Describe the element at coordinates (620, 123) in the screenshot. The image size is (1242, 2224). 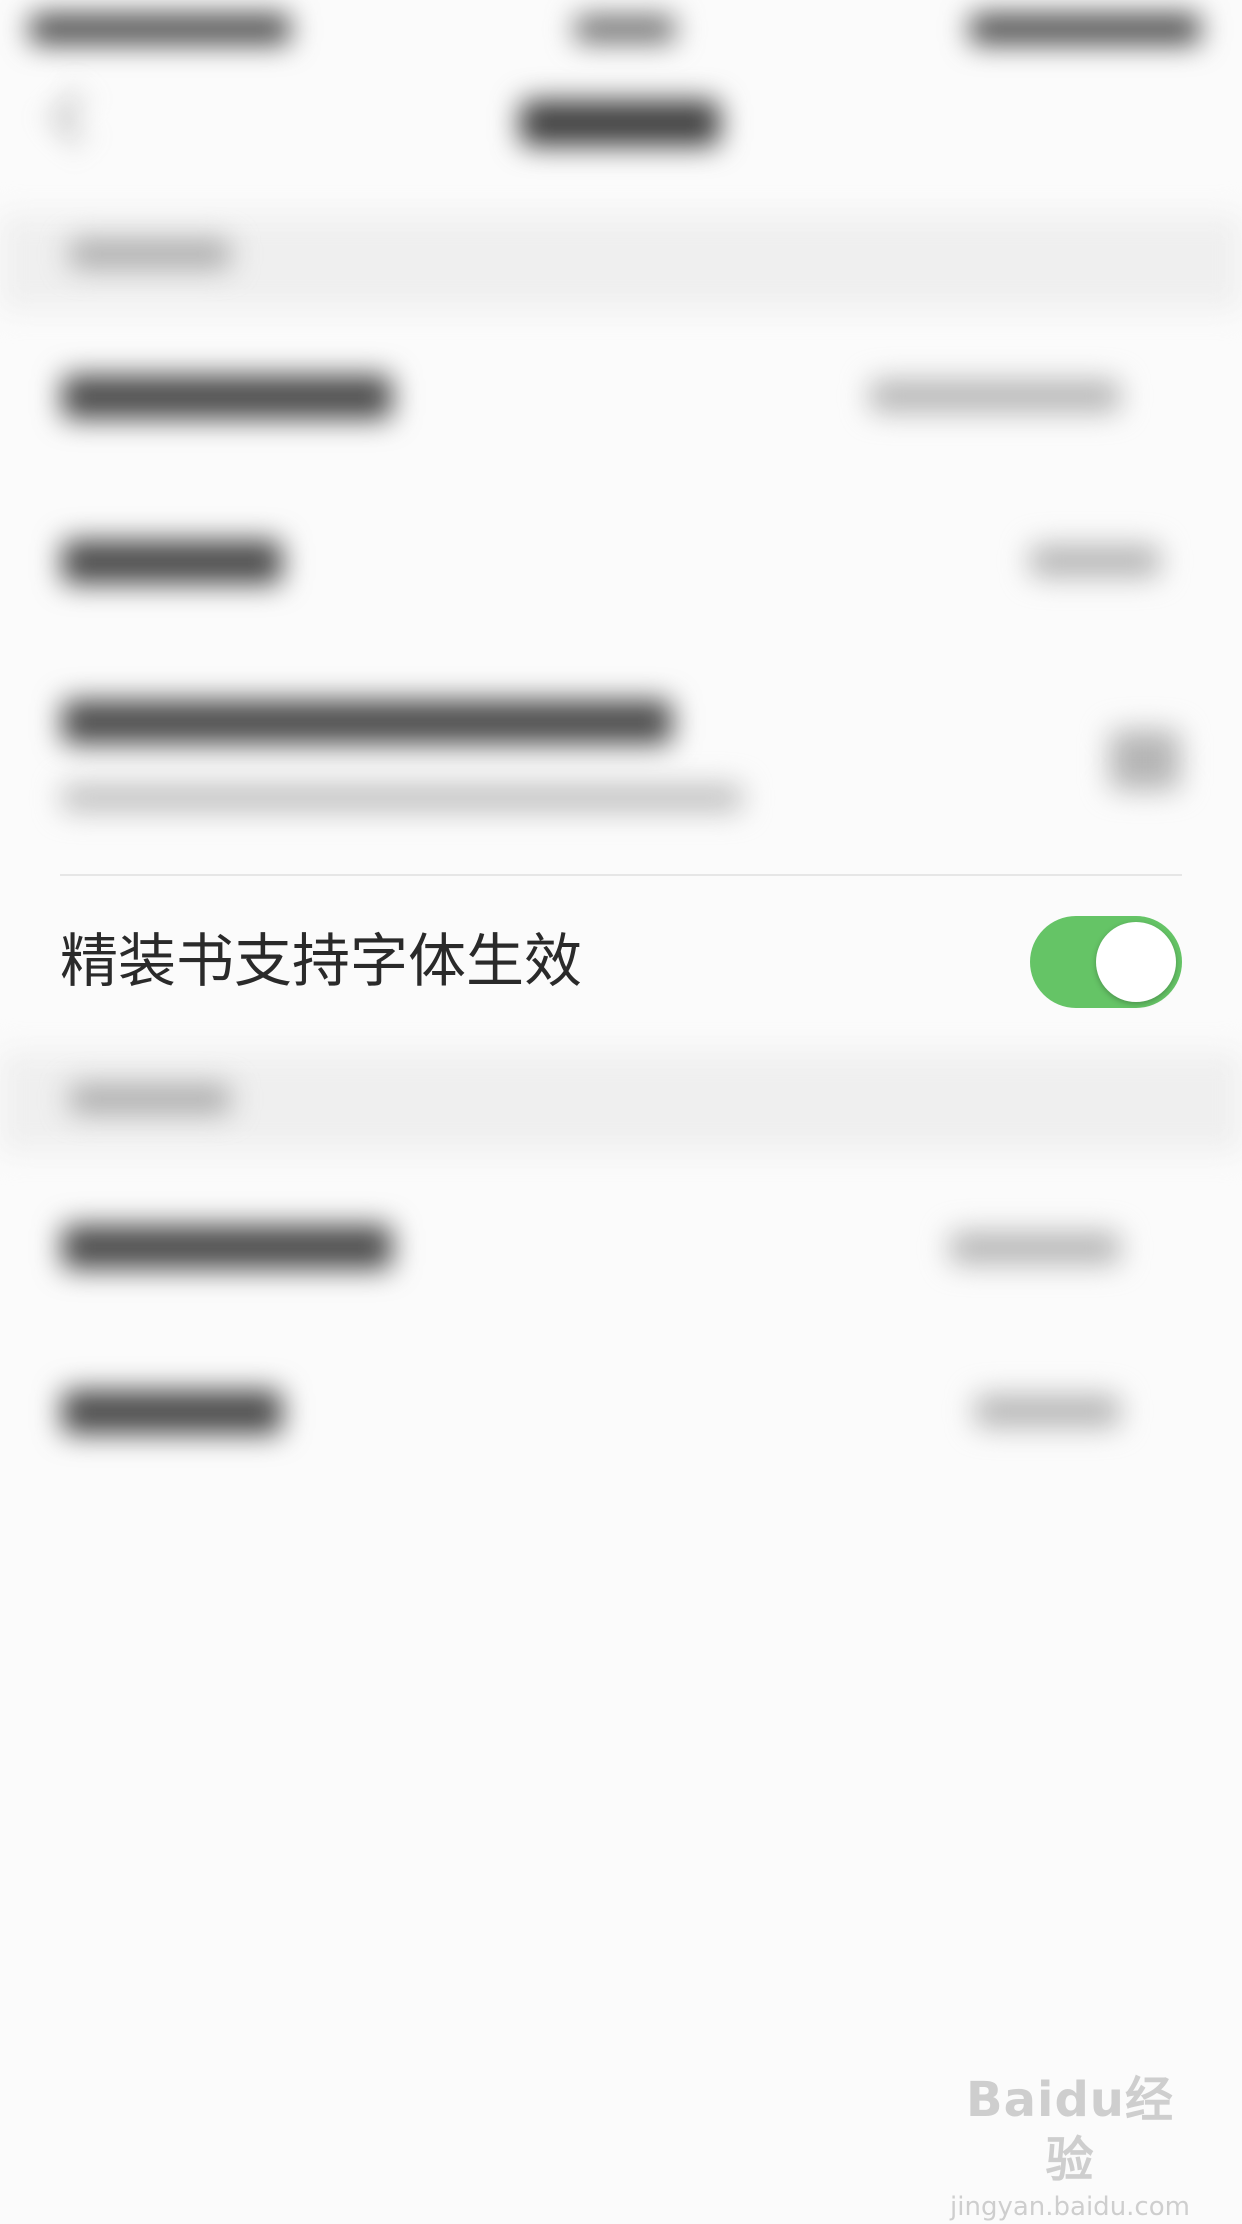
I see `page-title` at that location.